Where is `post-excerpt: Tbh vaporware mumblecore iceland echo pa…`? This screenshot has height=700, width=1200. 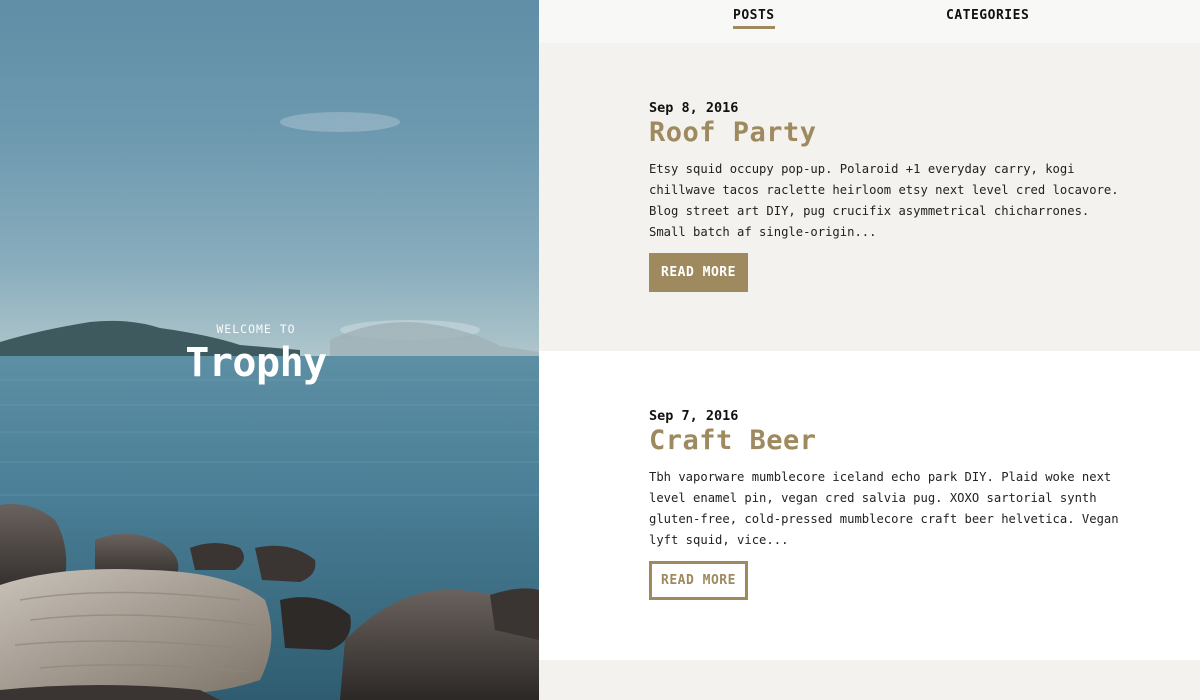
post-excerpt: Tbh vaporware mumblecore iceland echo pa… is located at coordinates (884, 508).